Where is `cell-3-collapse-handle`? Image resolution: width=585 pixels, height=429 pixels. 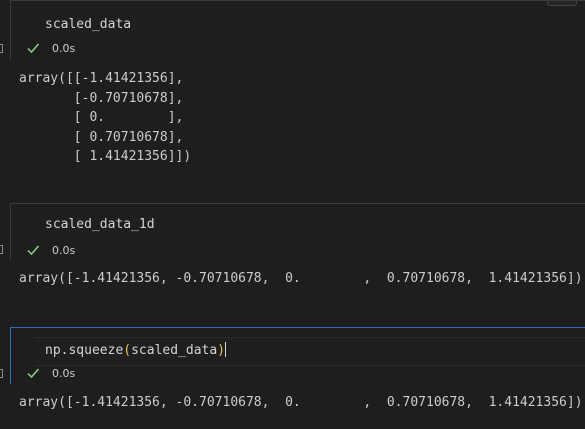 cell-3-collapse-handle is located at coordinates (1, 373).